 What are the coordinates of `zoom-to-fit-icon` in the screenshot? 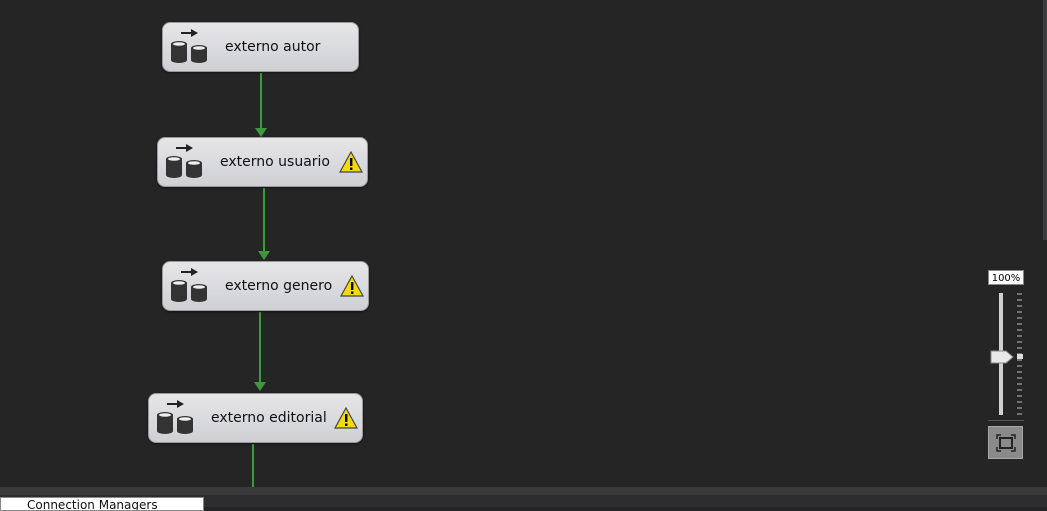 It's located at (1005, 442).